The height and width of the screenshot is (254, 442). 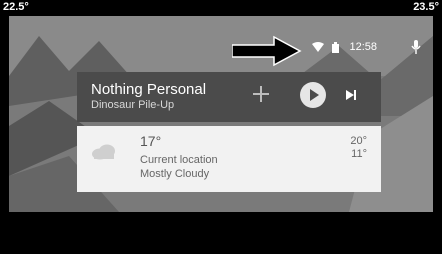 I want to click on left-temperature: 22.5°, so click(x=16, y=7).